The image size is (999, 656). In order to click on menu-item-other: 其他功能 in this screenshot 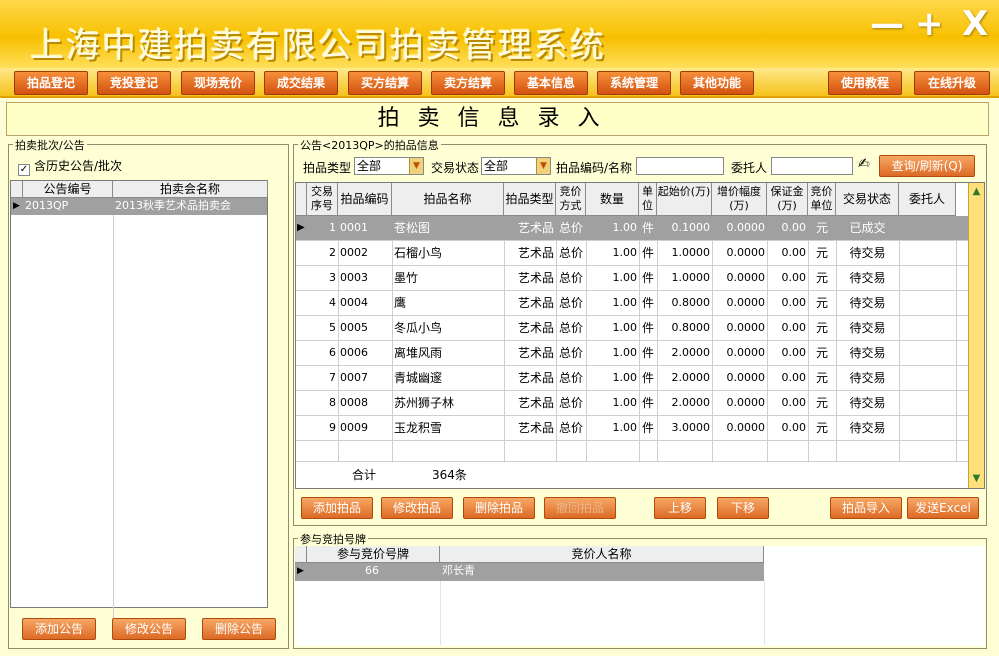, I will do `click(717, 83)`.